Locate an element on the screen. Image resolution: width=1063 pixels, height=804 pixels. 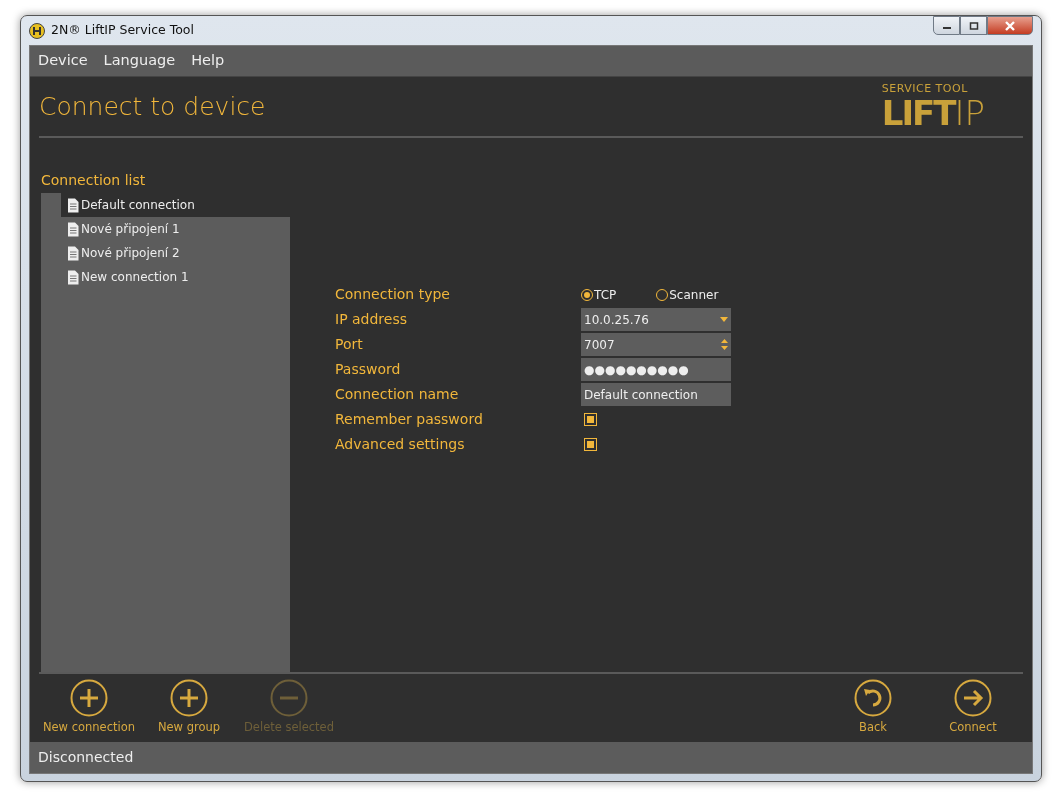
minus-icon is located at coordinates (289, 698).